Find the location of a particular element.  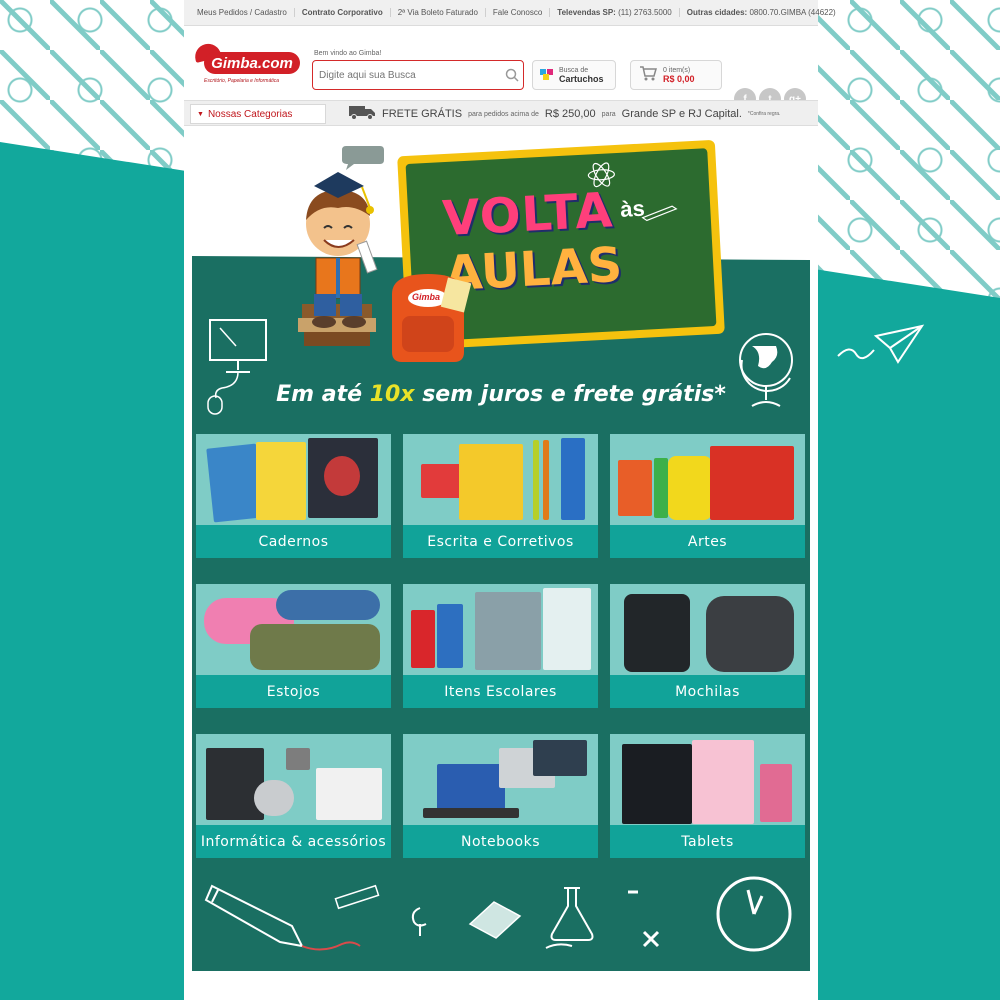

ruler-doodle is located at coordinates (357, 897).